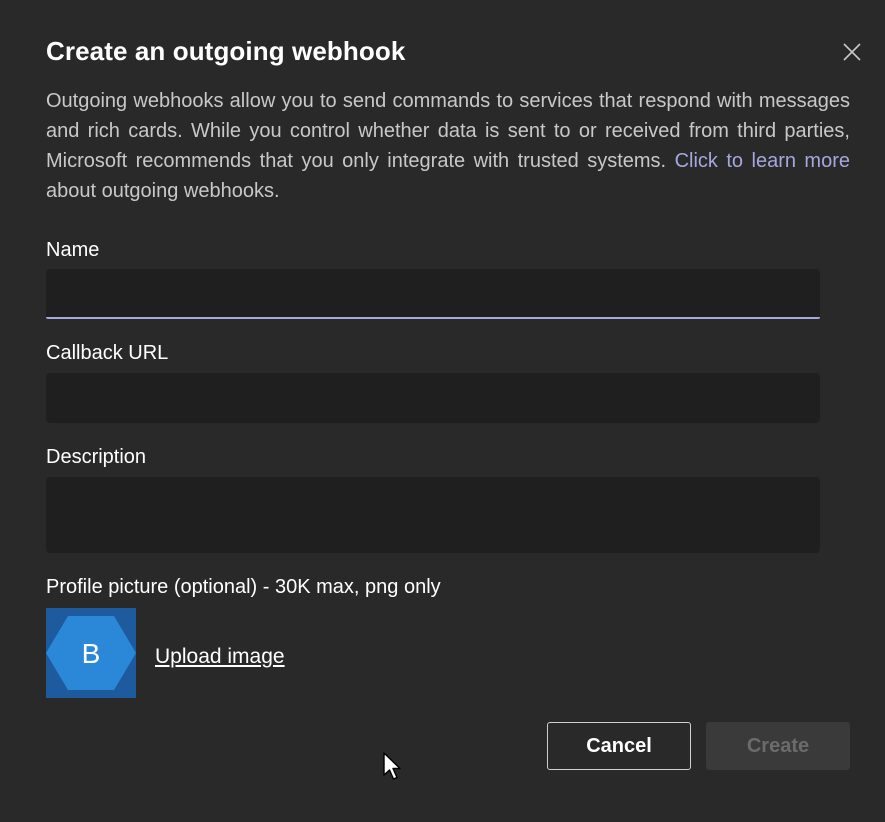  I want to click on avatar: B, so click(91, 653).